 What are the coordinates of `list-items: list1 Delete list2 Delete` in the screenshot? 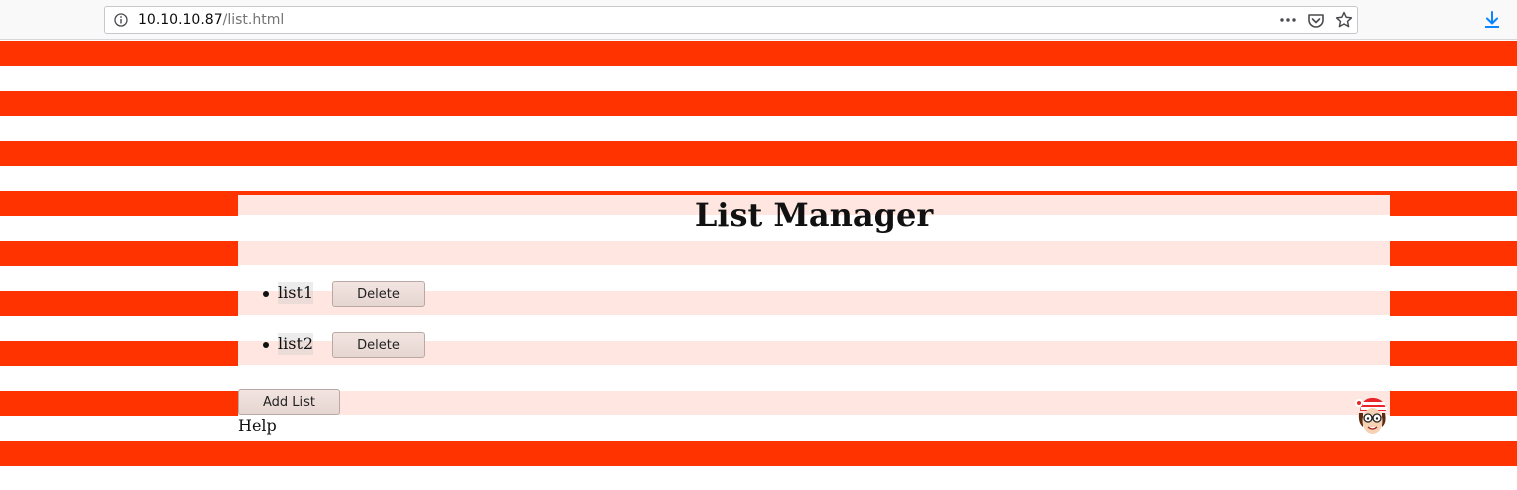 It's located at (388, 332).